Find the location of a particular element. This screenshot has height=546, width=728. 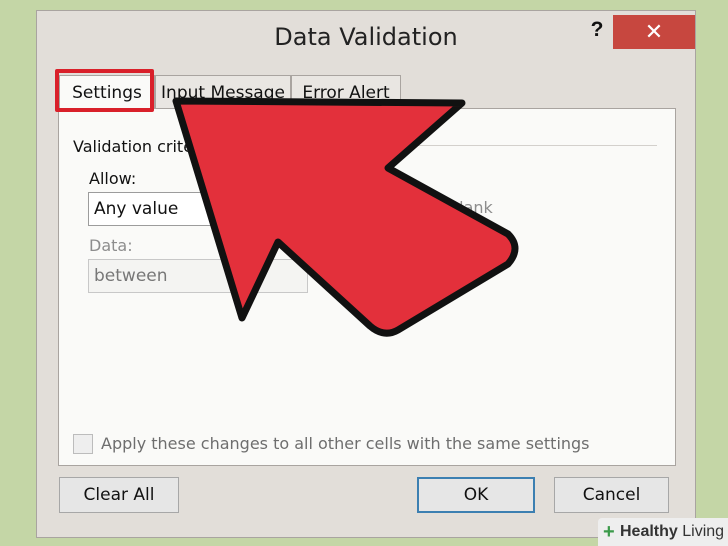

brand-text: Healthy Living is located at coordinates (672, 532).